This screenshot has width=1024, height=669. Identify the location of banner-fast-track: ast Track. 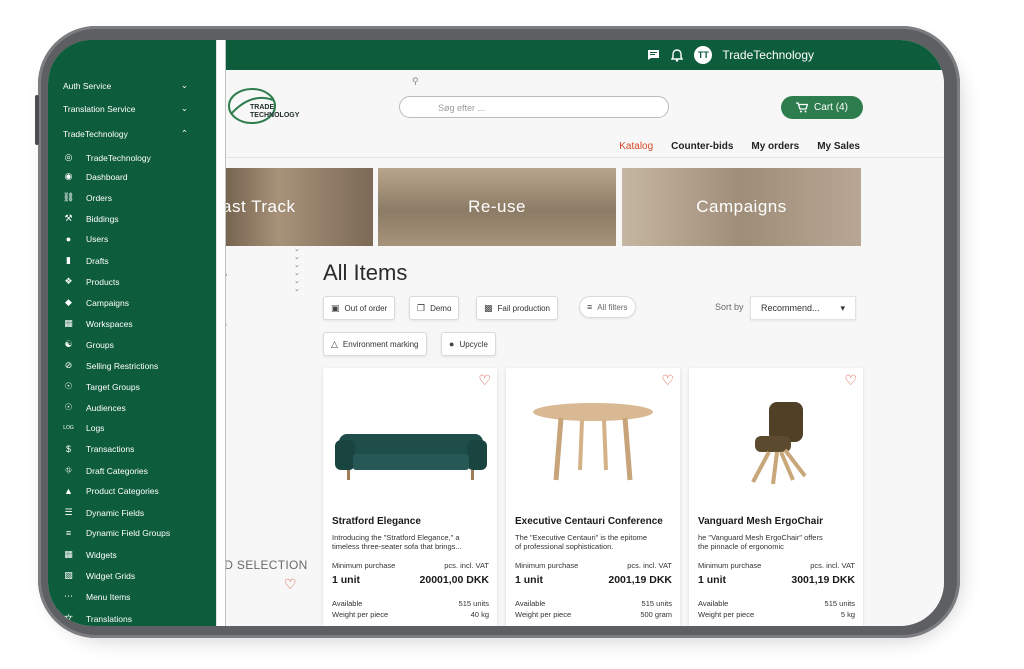
(294, 207).